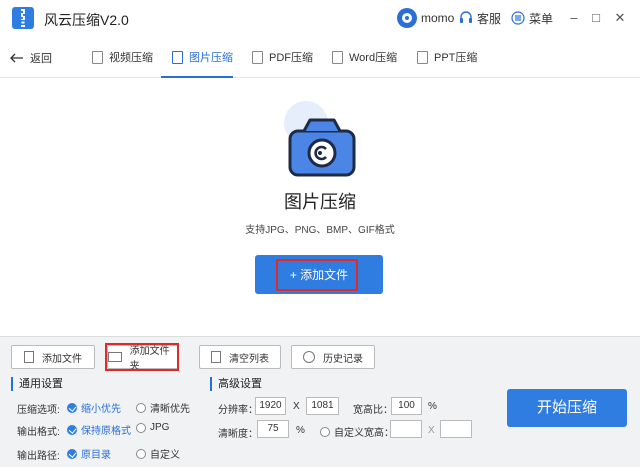  I want to click on app-title: 风云压缩V2.0, so click(86, 20).